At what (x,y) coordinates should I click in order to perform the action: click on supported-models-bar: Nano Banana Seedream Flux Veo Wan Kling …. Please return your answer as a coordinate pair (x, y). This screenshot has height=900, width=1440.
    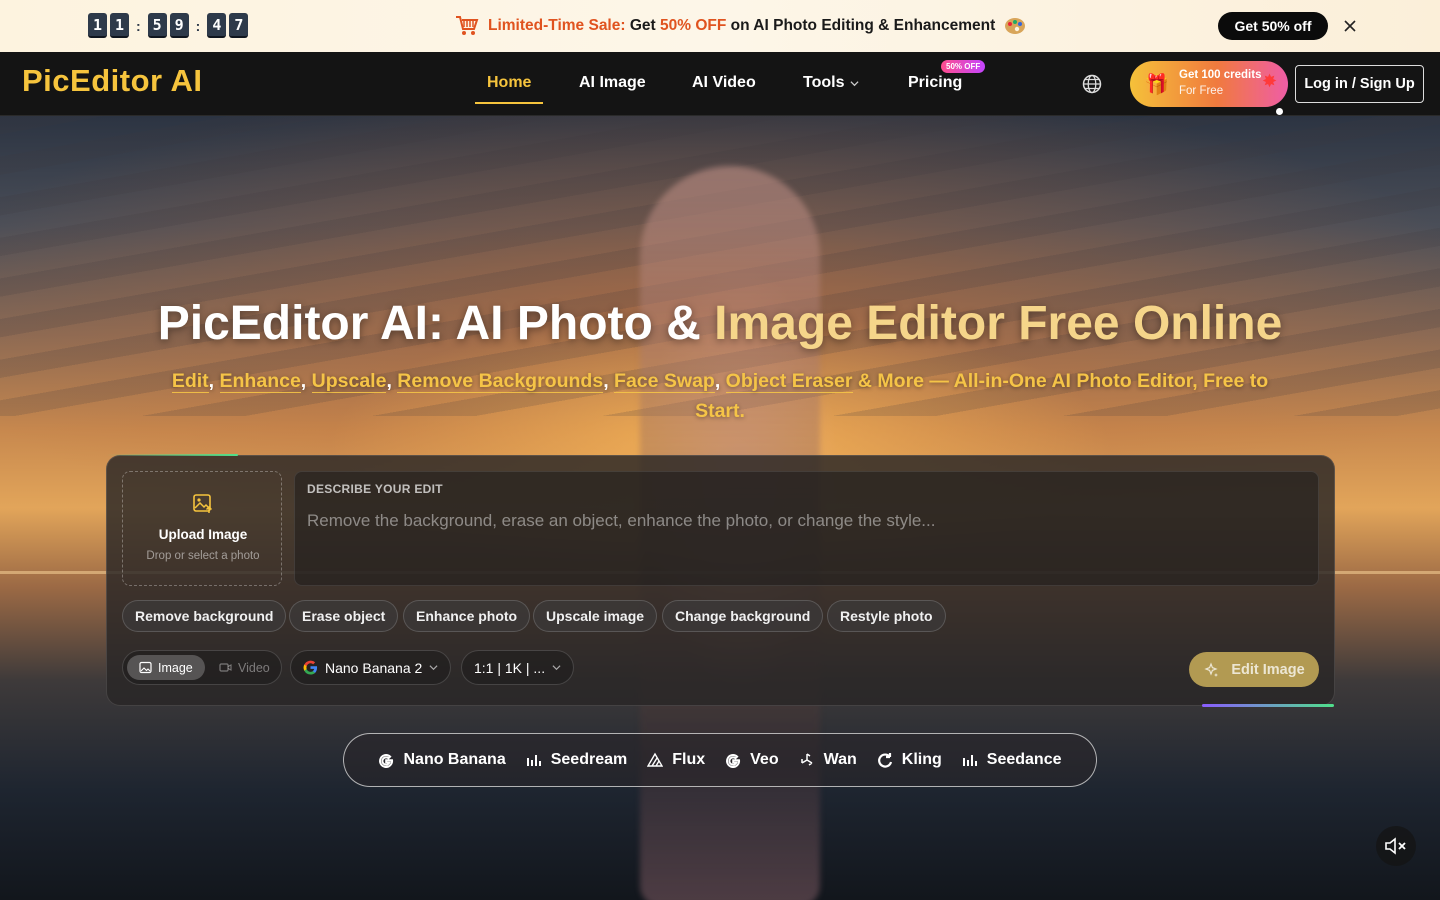
    Looking at the image, I should click on (720, 760).